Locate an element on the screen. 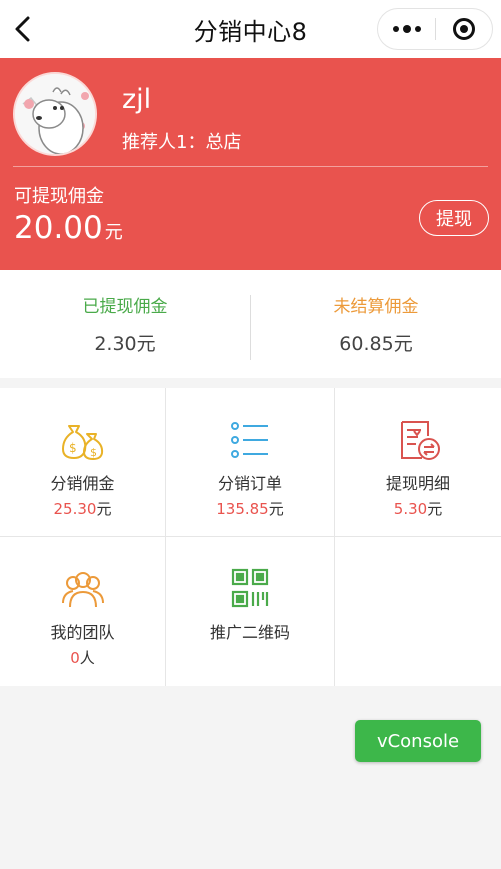 Image resolution: width=501 pixels, height=869 pixels. menu-value: 0人 is located at coordinates (82, 657).